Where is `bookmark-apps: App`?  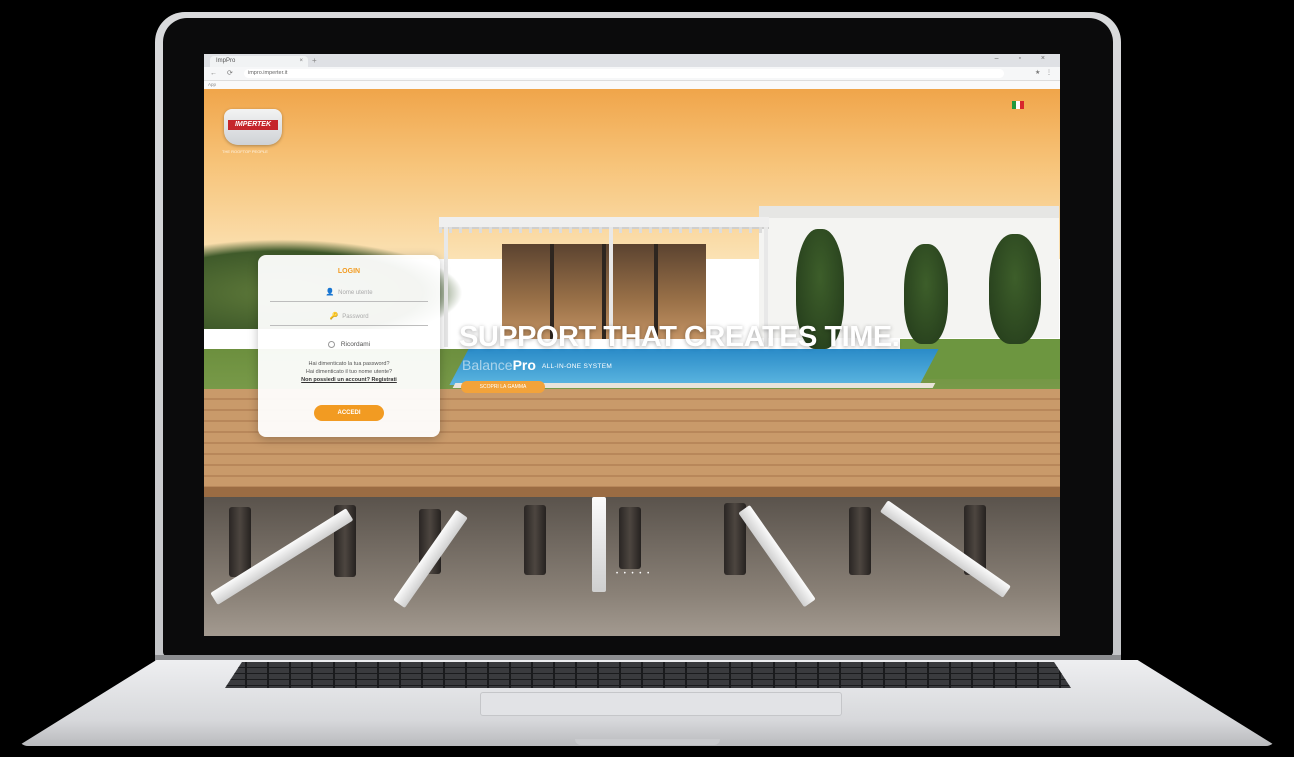 bookmark-apps: App is located at coordinates (212, 84).